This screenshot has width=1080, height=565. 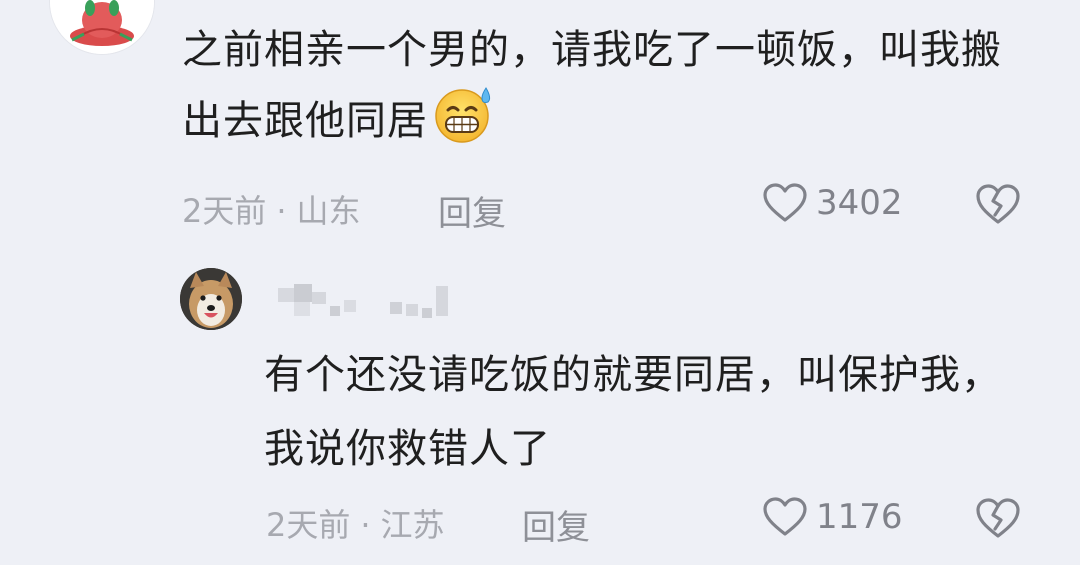 What do you see at coordinates (412, 525) in the screenshot?
I see `location: 江苏` at bounding box center [412, 525].